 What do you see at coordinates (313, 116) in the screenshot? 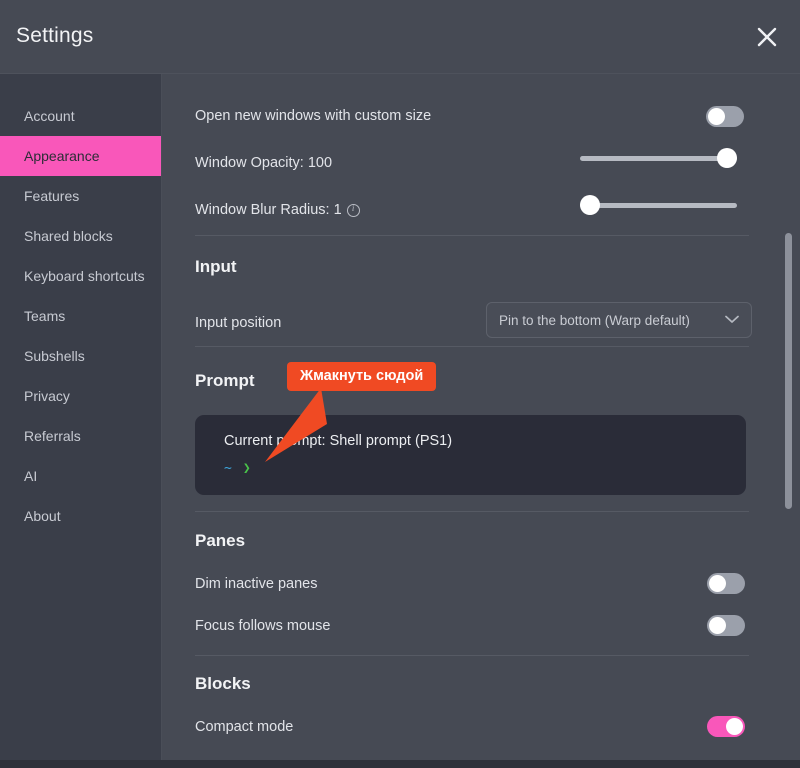
I see `custom-window-size-label: Open new windows with custom size` at bounding box center [313, 116].